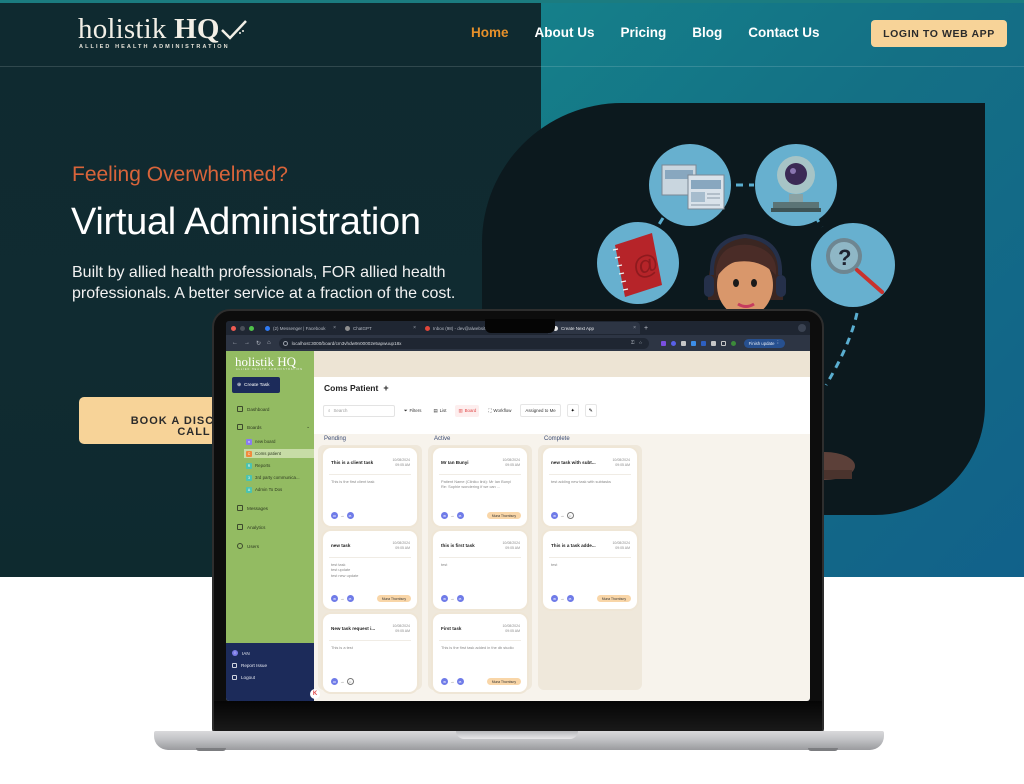  What do you see at coordinates (565, 32) in the screenshot?
I see `nav-about-us: About Us` at bounding box center [565, 32].